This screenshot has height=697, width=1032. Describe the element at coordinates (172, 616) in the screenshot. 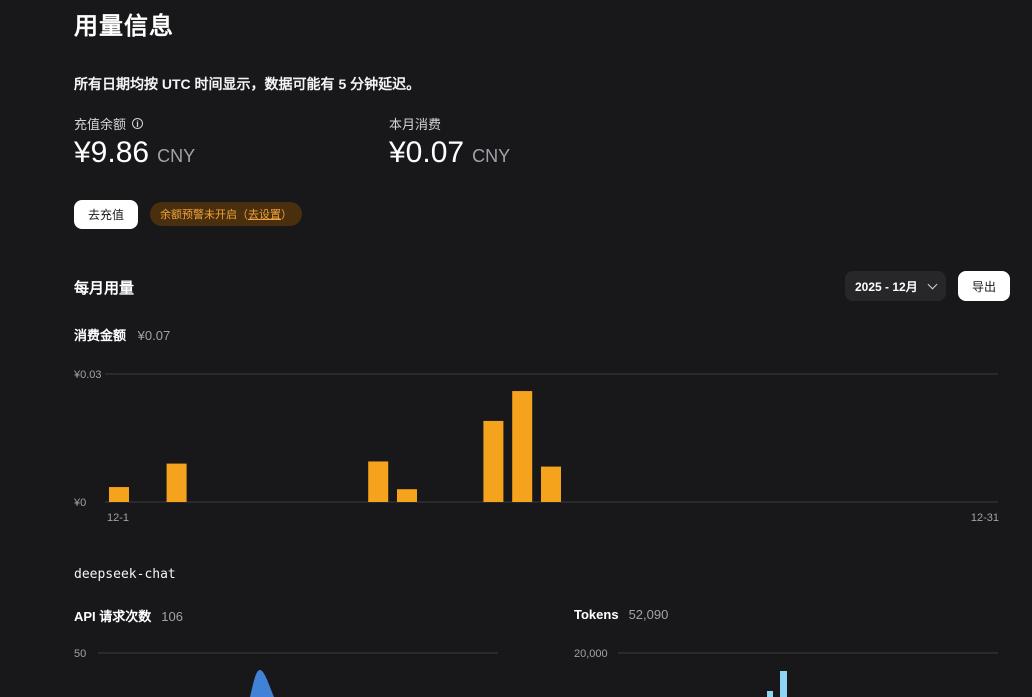

I see `api-requests-value: 106` at that location.